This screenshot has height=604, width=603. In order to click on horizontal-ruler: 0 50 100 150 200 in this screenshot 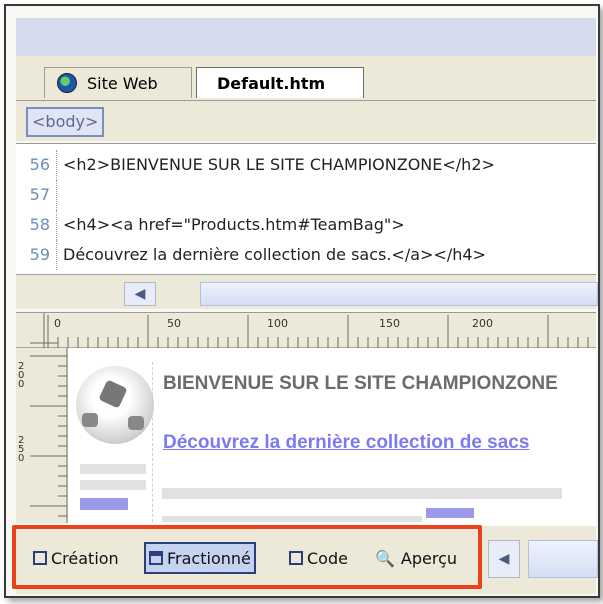, I will do `click(306, 330)`.